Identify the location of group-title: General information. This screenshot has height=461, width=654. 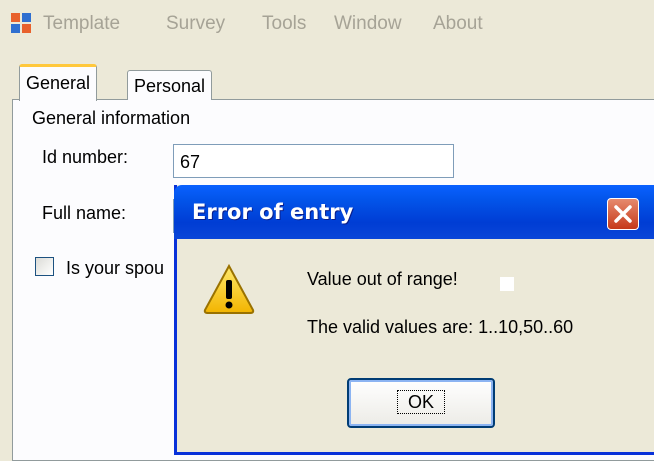
(111, 118).